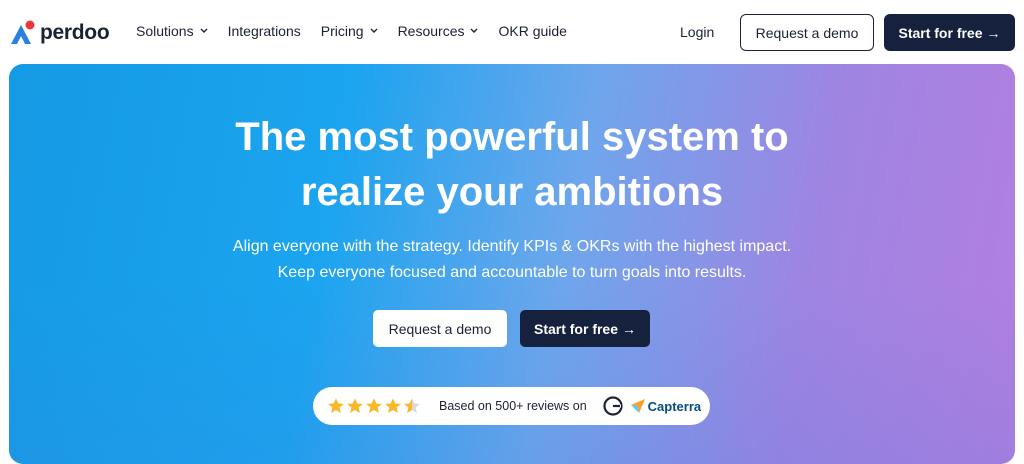 This screenshot has height=464, width=1024. I want to click on hero-start-free-label: Start for free, so click(576, 328).